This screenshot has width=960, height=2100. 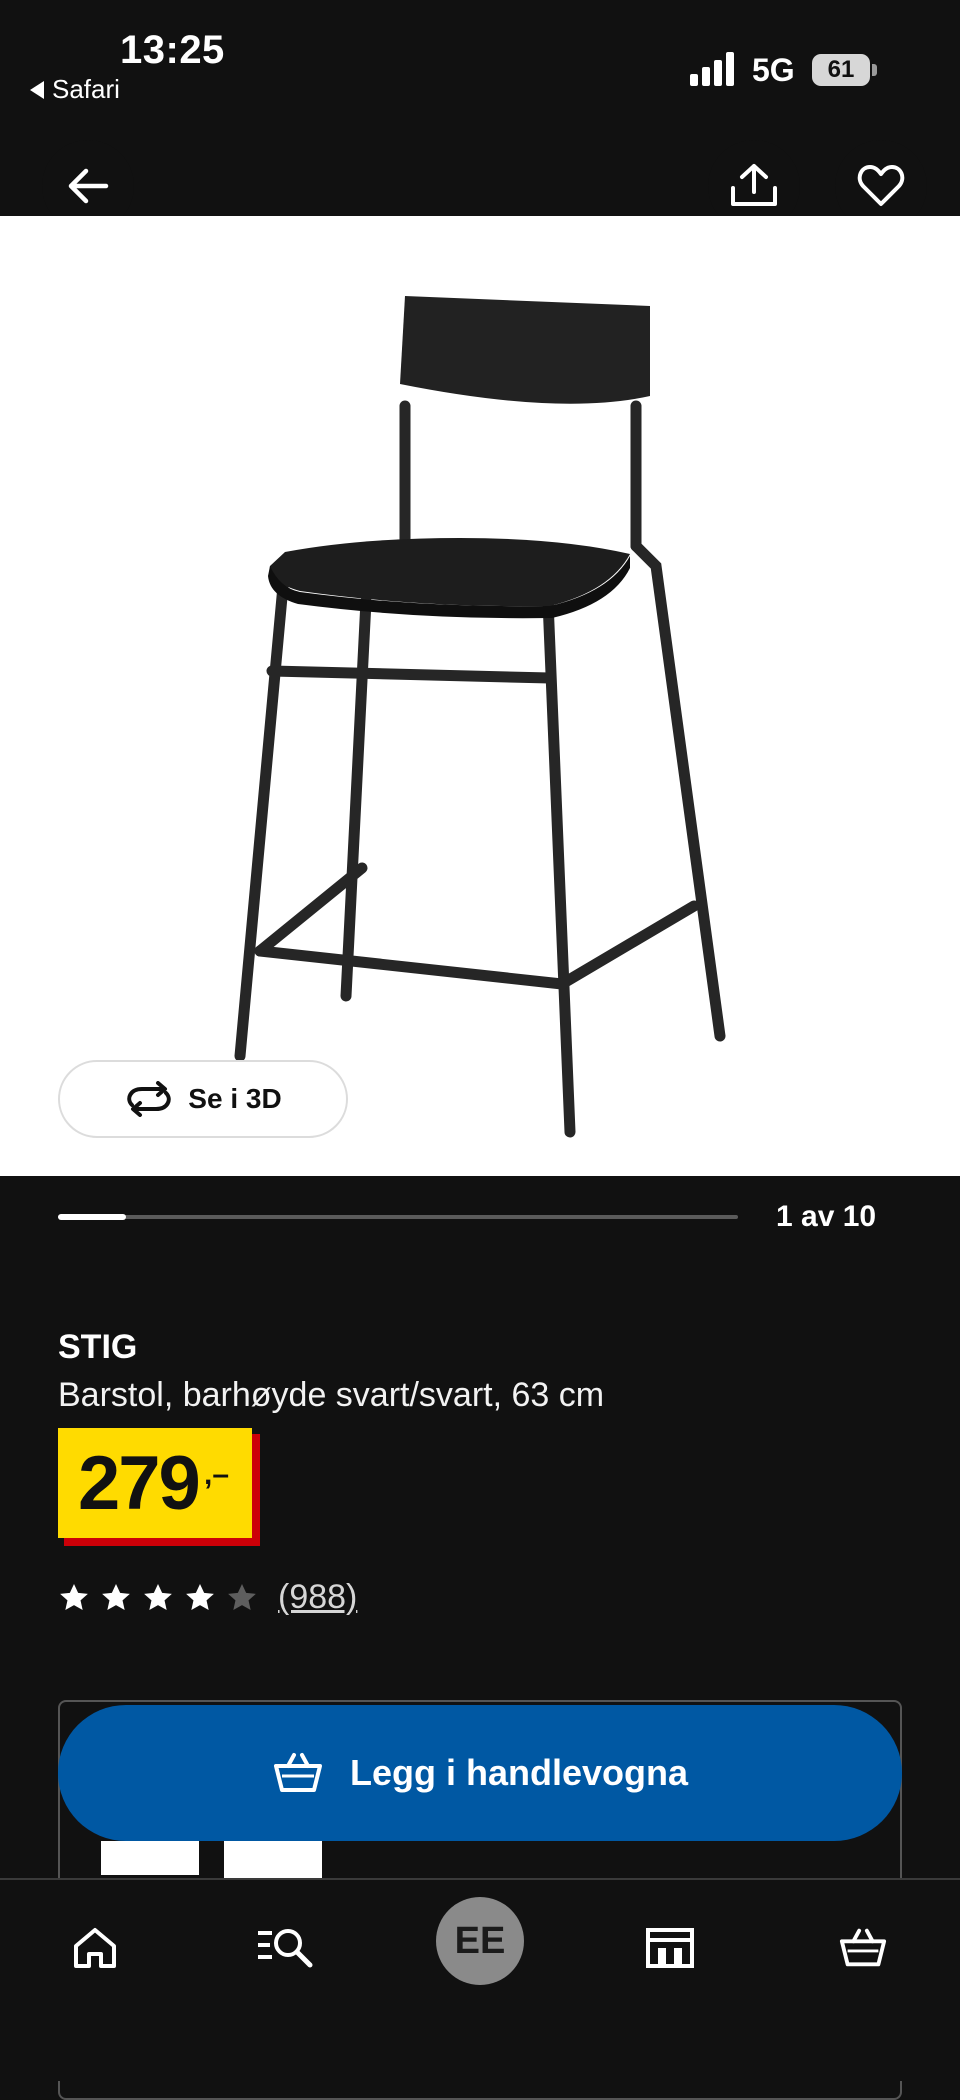 I want to click on back-app-label: Safari, so click(x=86, y=89).